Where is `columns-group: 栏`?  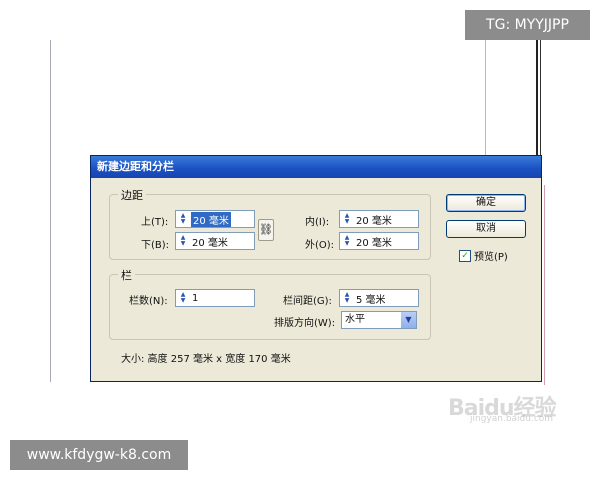 columns-group: 栏 is located at coordinates (270, 303).